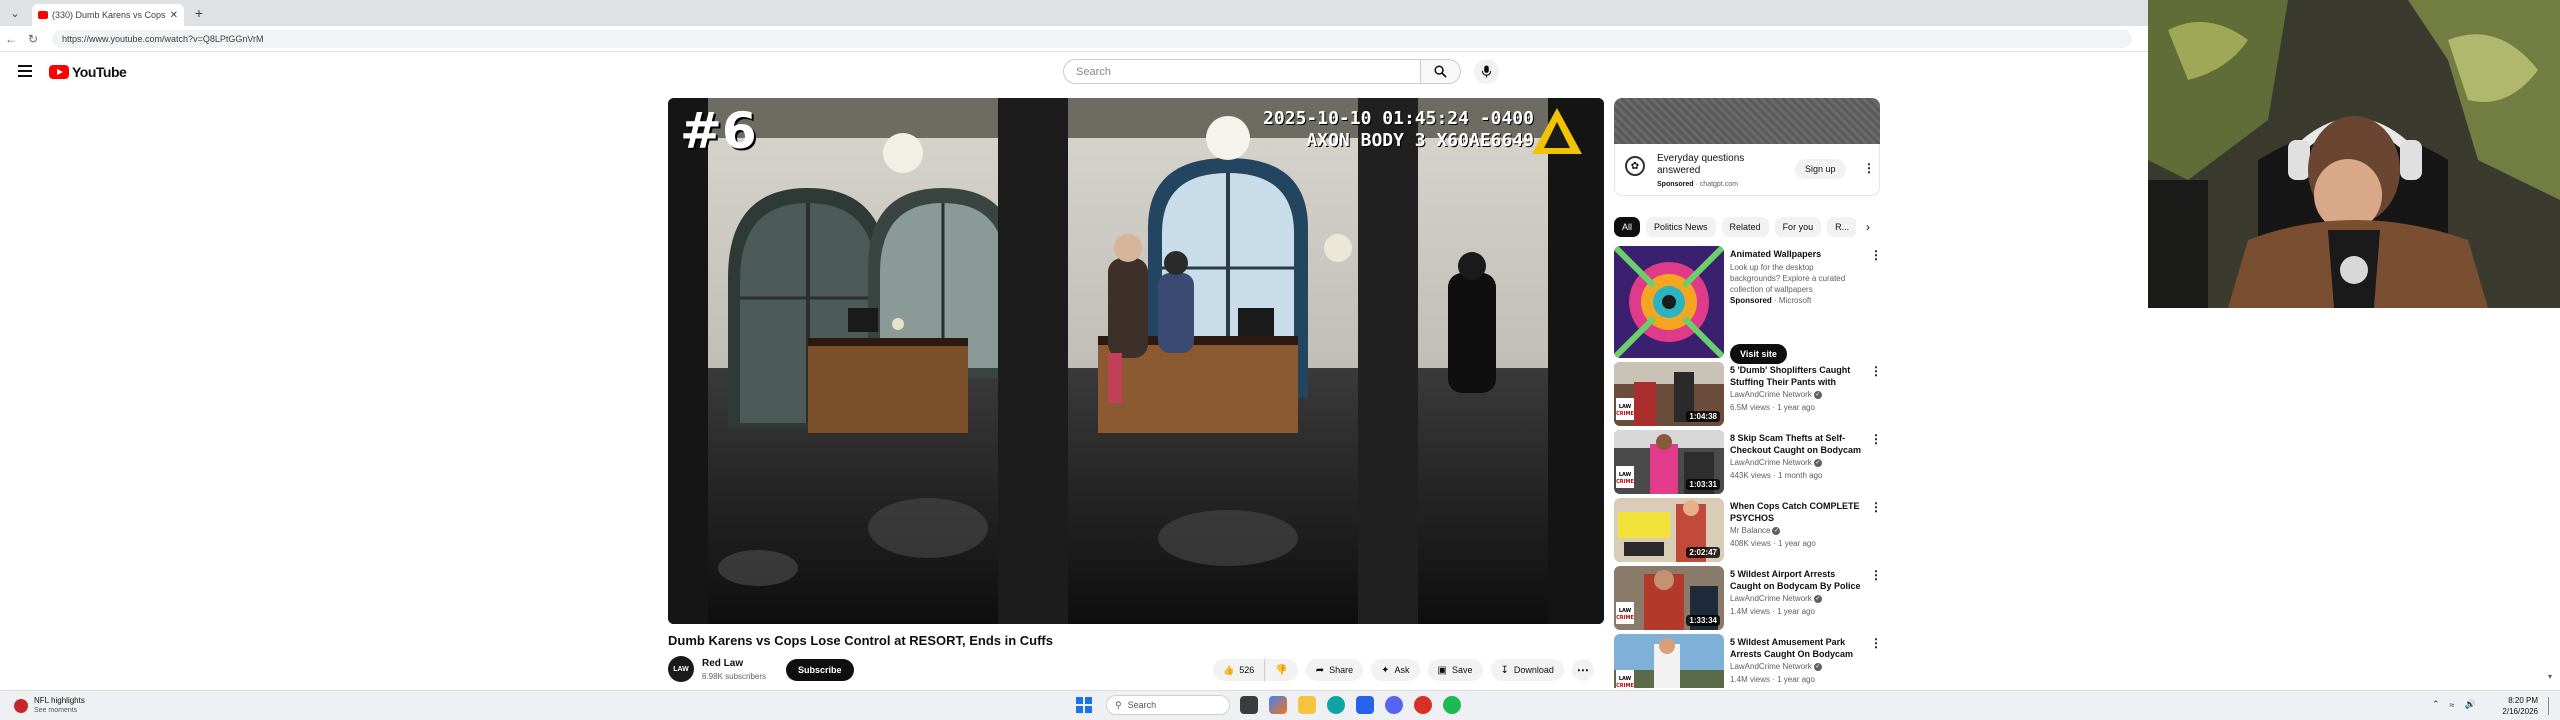 The width and height of the screenshot is (2560, 720). What do you see at coordinates (1249, 705) in the screenshot?
I see `task-view-icon` at bounding box center [1249, 705].